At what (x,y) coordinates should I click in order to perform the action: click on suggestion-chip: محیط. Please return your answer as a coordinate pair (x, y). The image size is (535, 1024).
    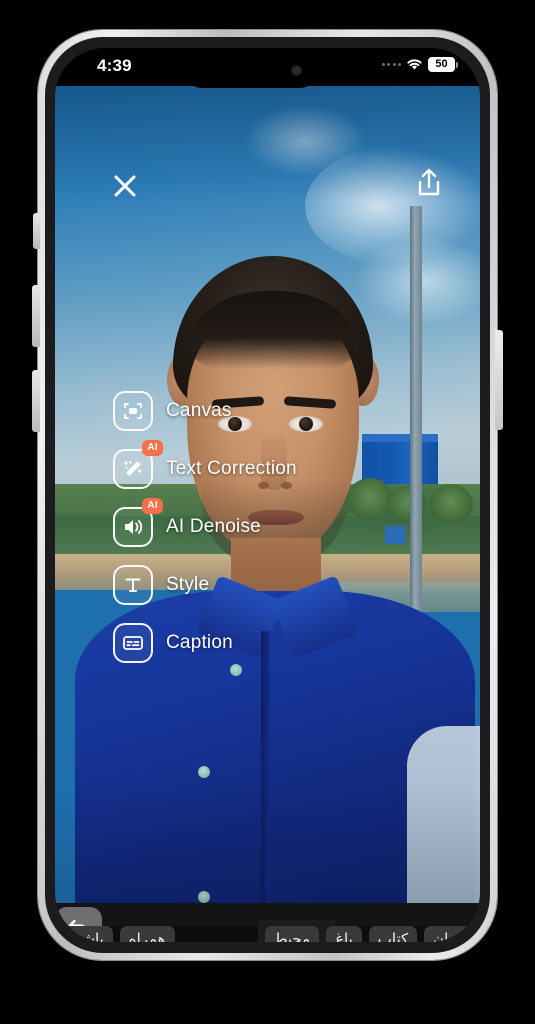
    Looking at the image, I should click on (292, 934).